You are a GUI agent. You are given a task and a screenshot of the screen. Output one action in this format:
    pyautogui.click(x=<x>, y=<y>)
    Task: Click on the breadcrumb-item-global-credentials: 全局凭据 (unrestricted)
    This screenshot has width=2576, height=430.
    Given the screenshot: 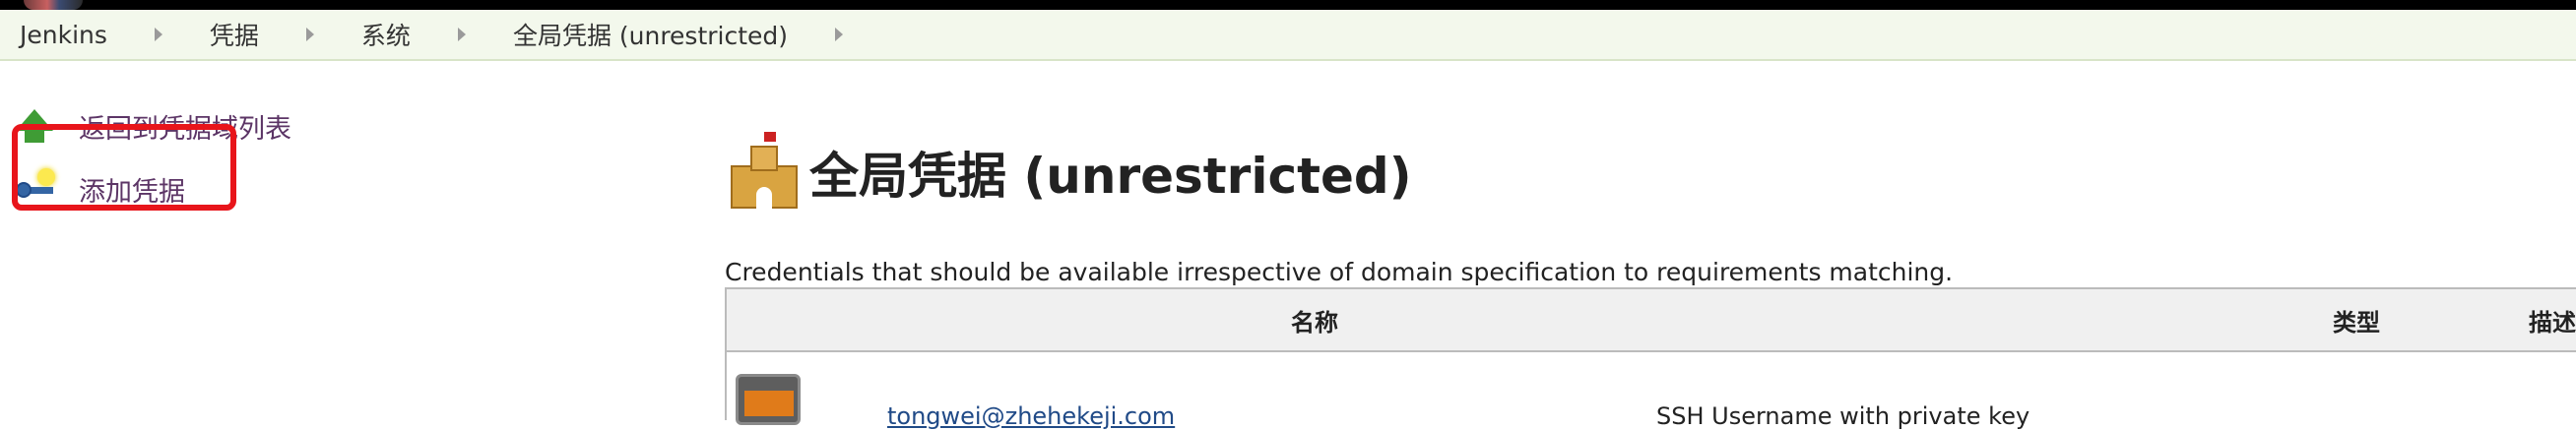 What is the action you would take?
    pyautogui.click(x=650, y=34)
    